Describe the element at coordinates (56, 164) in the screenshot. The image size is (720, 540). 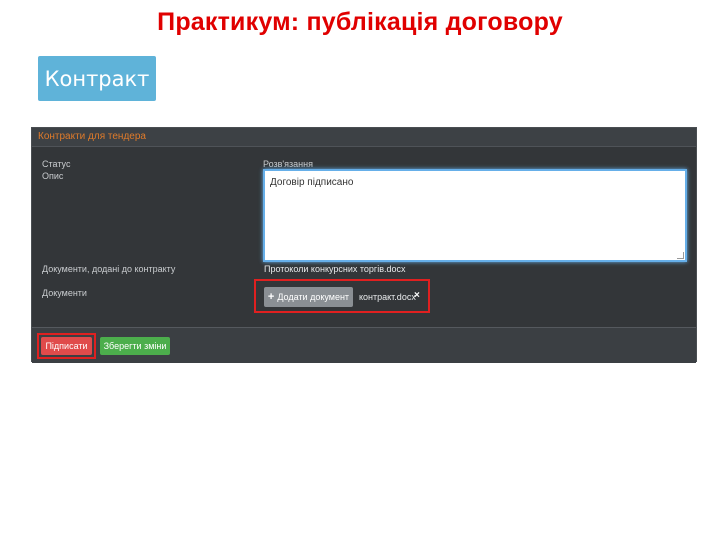
I see `status-label: Статус` at that location.